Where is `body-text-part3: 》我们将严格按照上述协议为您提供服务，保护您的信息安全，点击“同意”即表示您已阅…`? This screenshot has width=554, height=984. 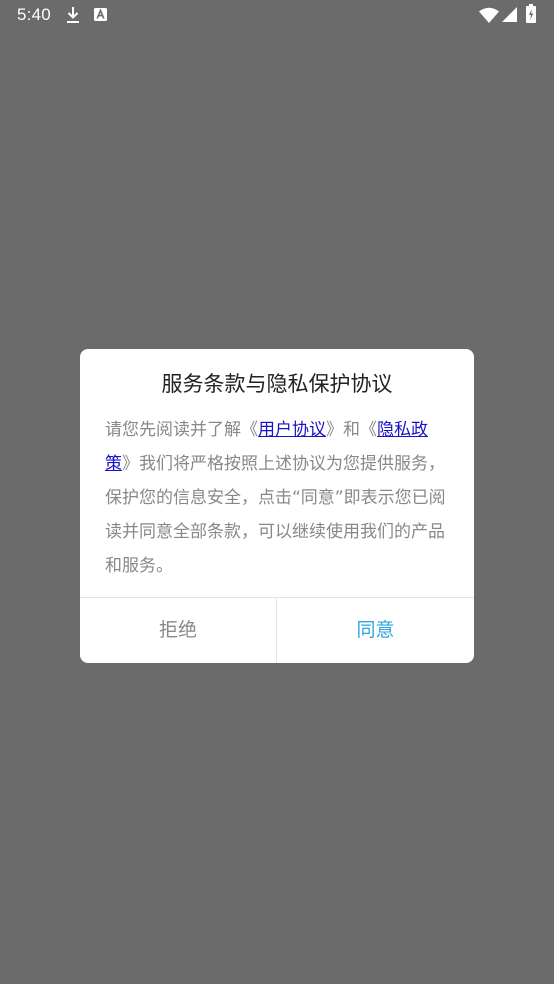 body-text-part3: 》我们将严格按照上述协议为您提供服务，保护您的信息安全，点击“同意”即表示您已阅… is located at coordinates (275, 515).